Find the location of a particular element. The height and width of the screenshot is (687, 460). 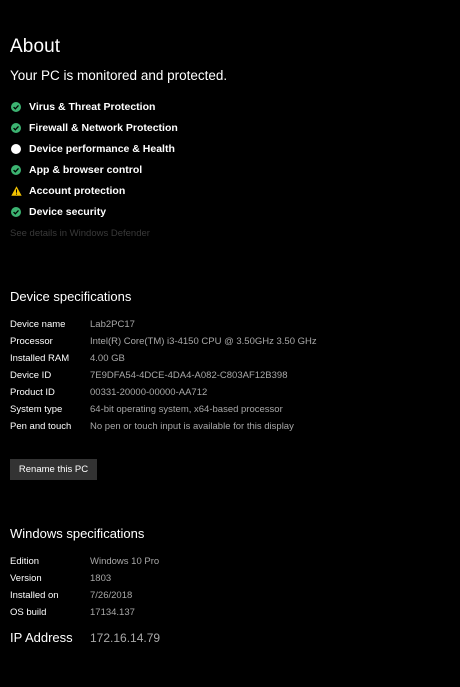

spec-row: Version 1803 is located at coordinates (158, 581).